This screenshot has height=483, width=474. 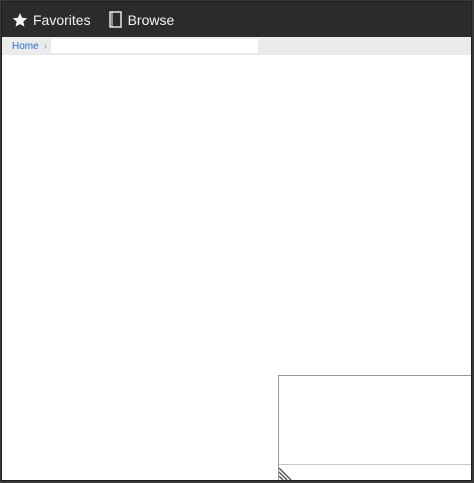 What do you see at coordinates (285, 473) in the screenshot?
I see `resize-grip-icon` at bounding box center [285, 473].